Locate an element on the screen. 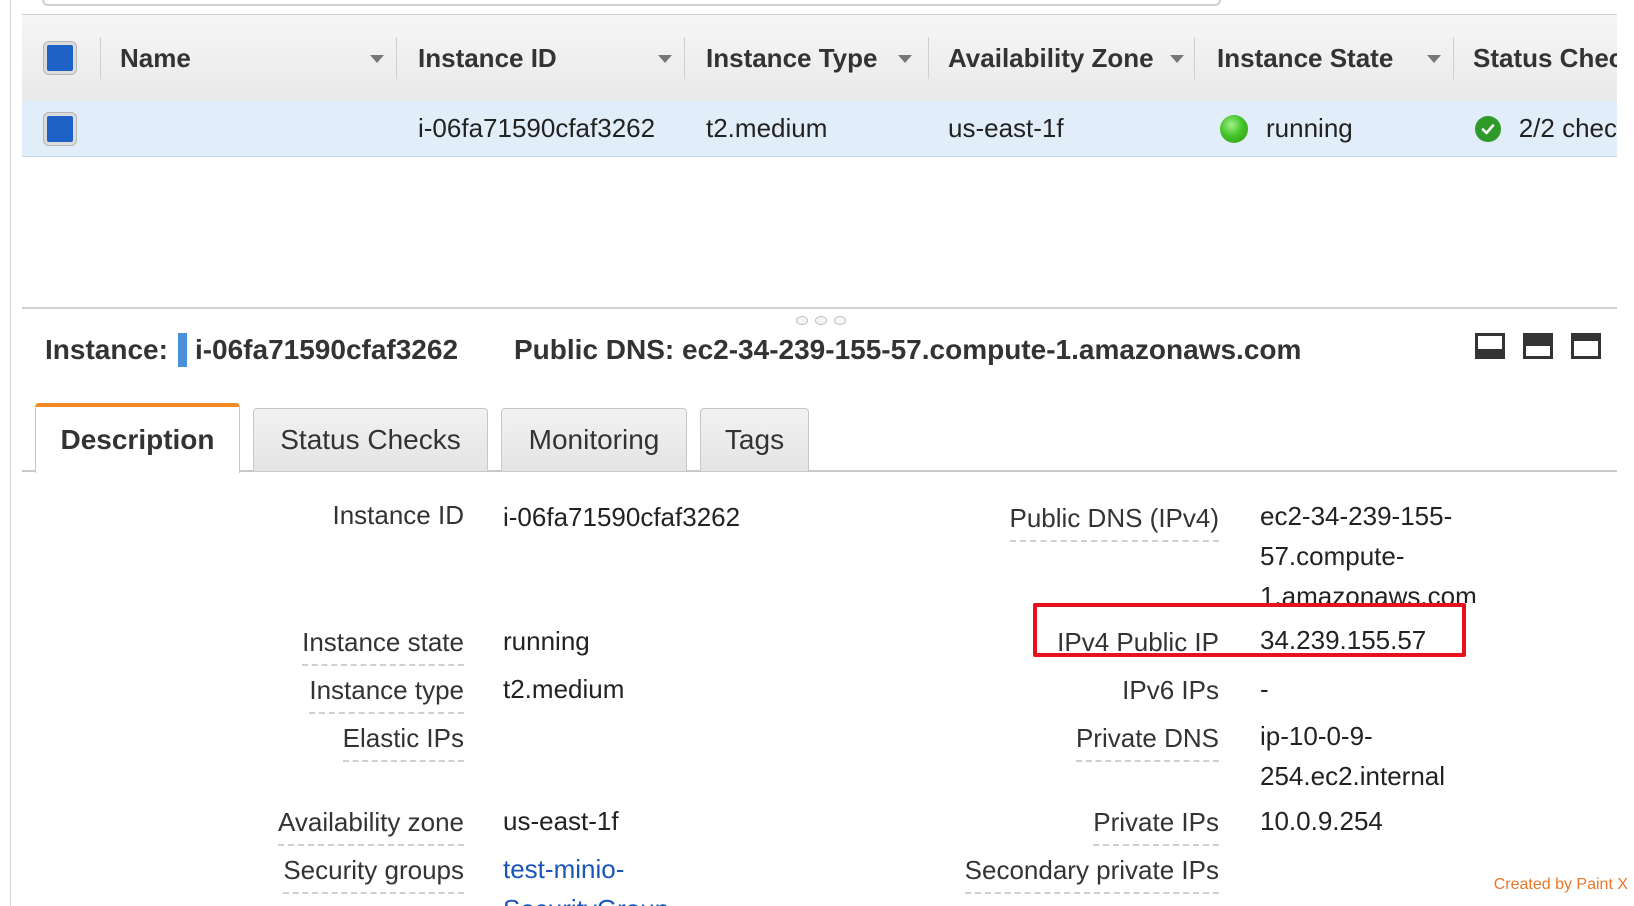  label-public-dns-ipv4: Public DNS (IPv4) is located at coordinates (1114, 522).